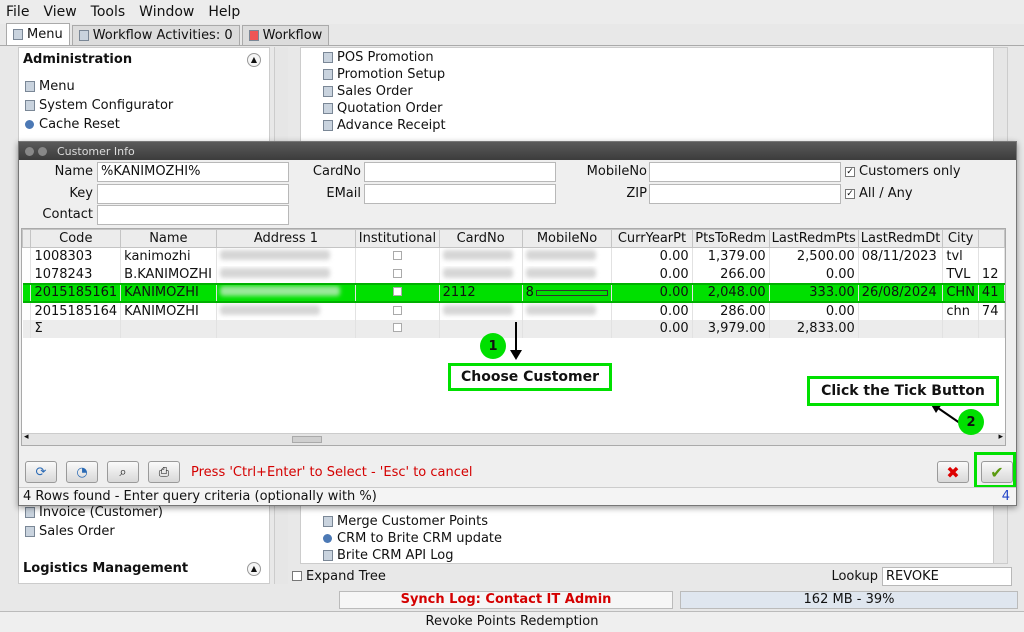 The image size is (1024, 632). What do you see at coordinates (530, 377) in the screenshot?
I see `choose-customer-callout: Choose Customer` at bounding box center [530, 377].